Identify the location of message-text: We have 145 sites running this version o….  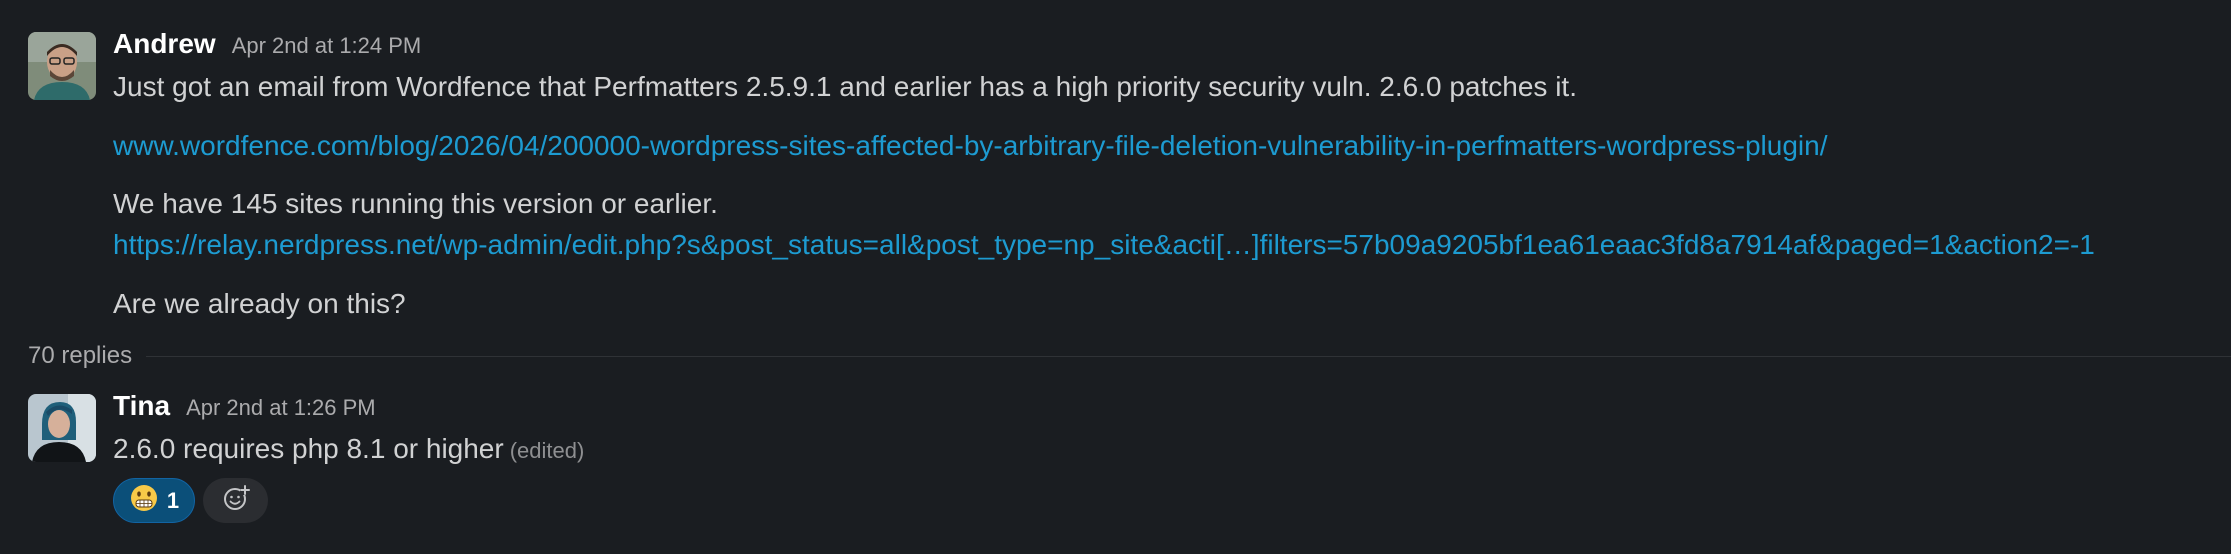
(415, 203).